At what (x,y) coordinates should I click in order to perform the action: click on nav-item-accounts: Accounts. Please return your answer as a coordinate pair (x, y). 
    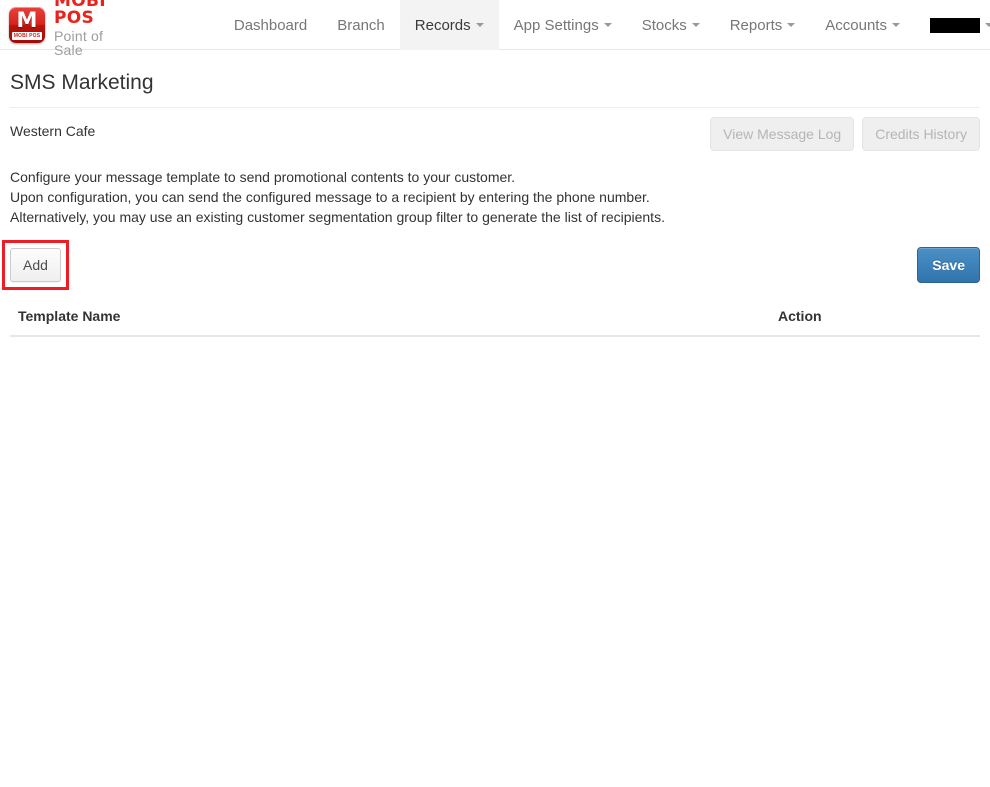
    Looking at the image, I should click on (862, 25).